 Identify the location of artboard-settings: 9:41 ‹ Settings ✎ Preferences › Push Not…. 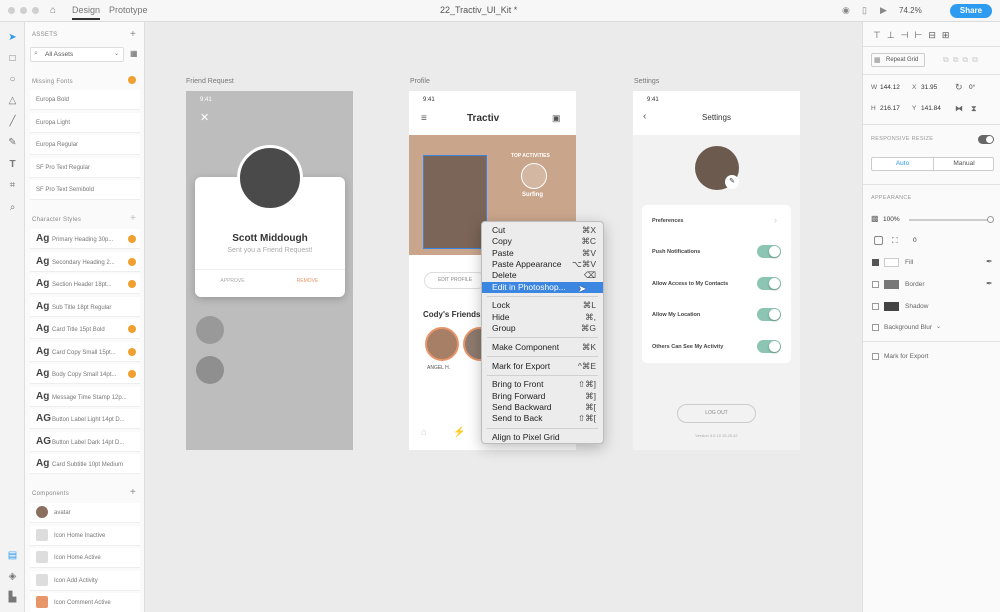
(716, 270).